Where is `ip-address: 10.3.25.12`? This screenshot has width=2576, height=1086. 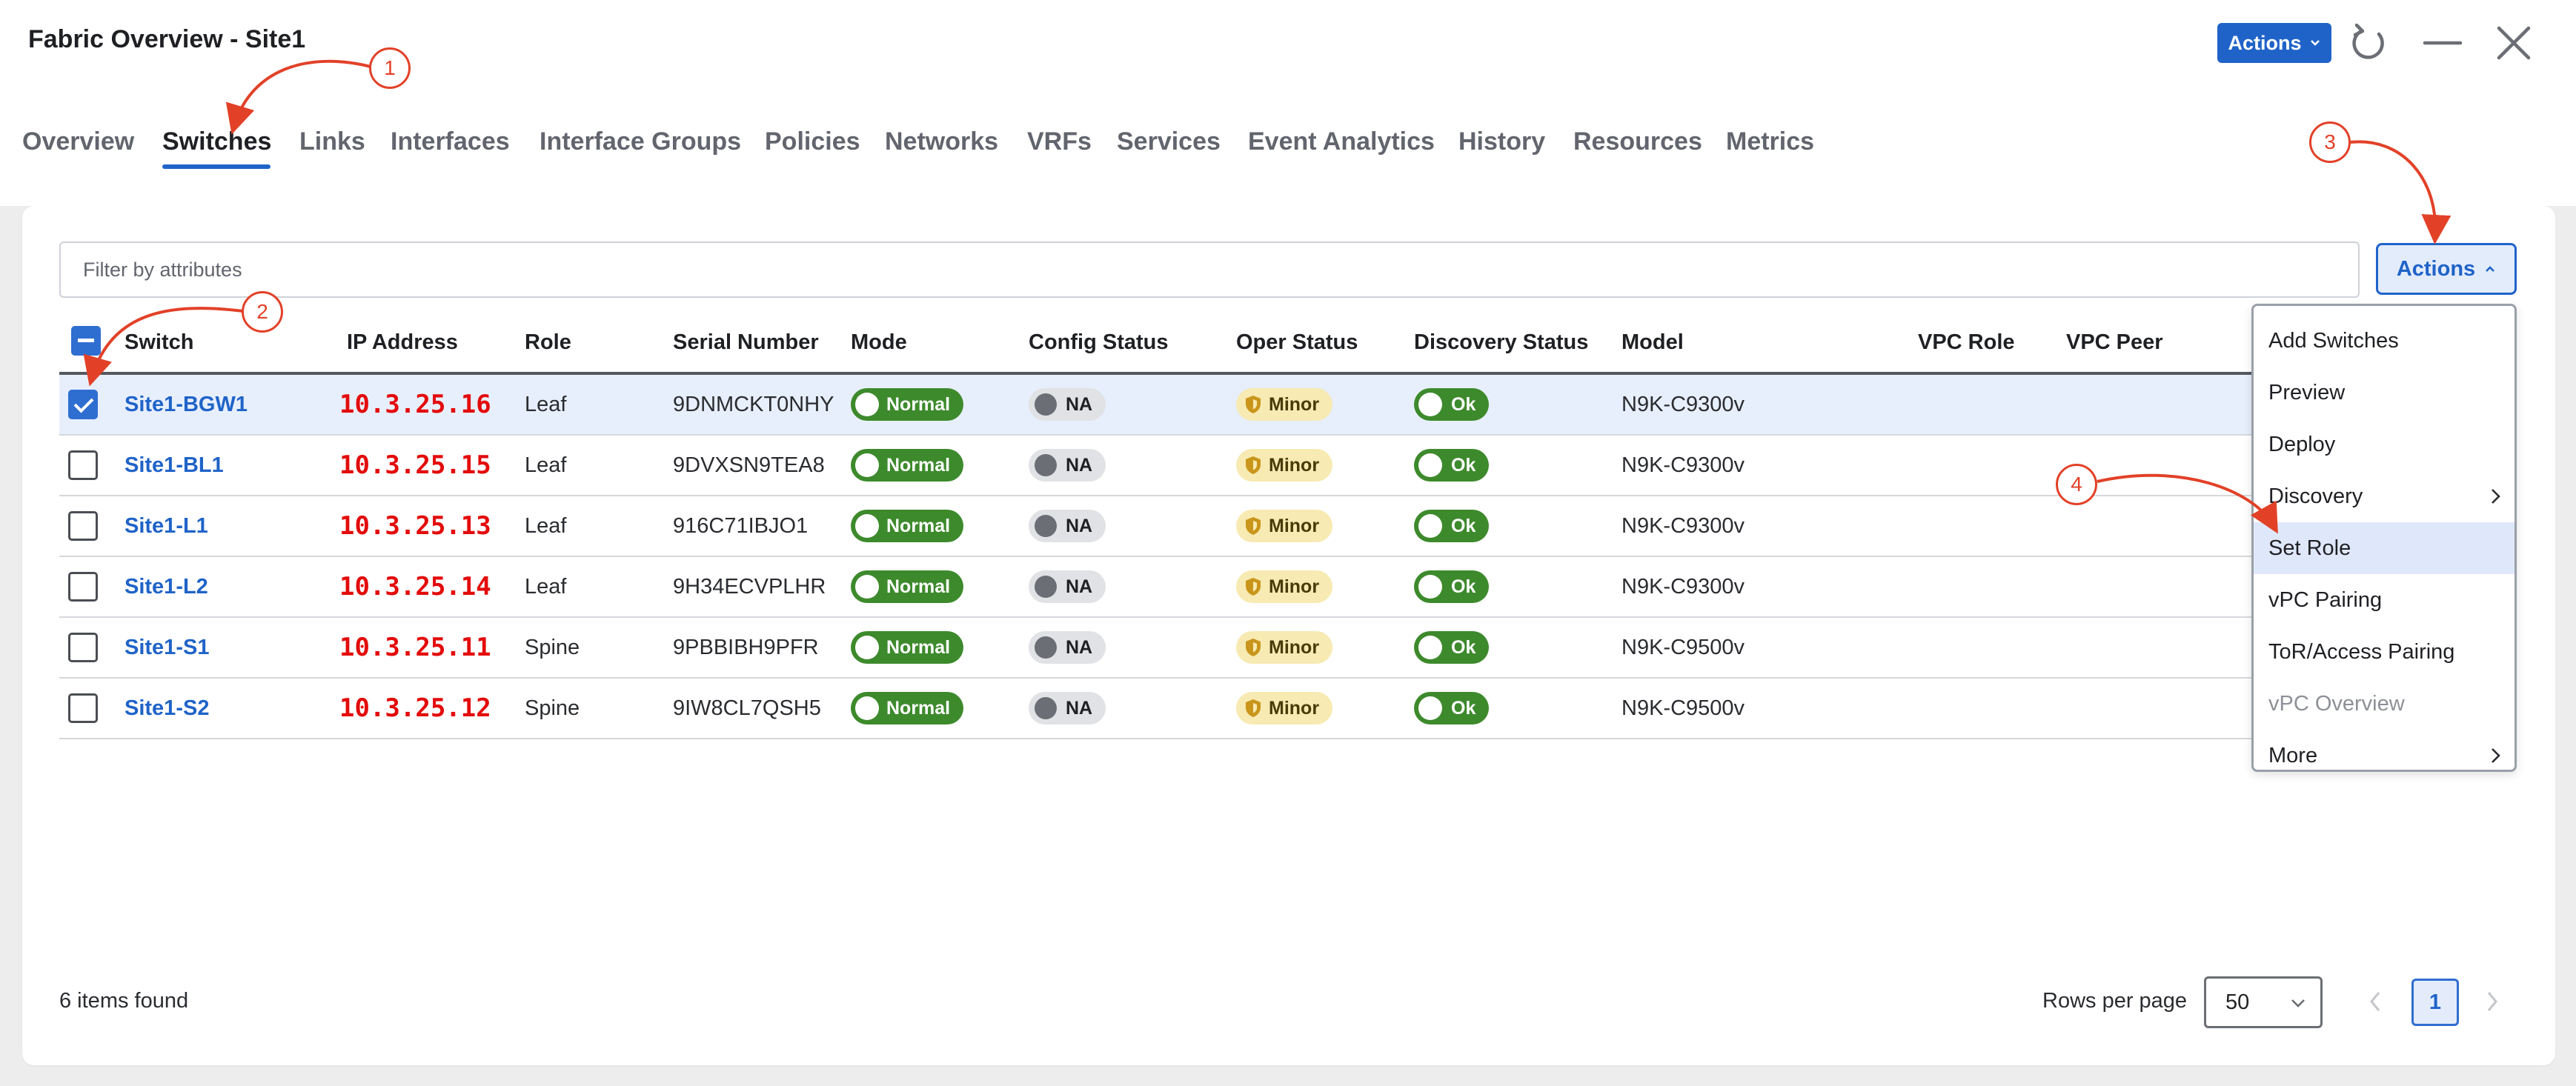 ip-address: 10.3.25.12 is located at coordinates (415, 708).